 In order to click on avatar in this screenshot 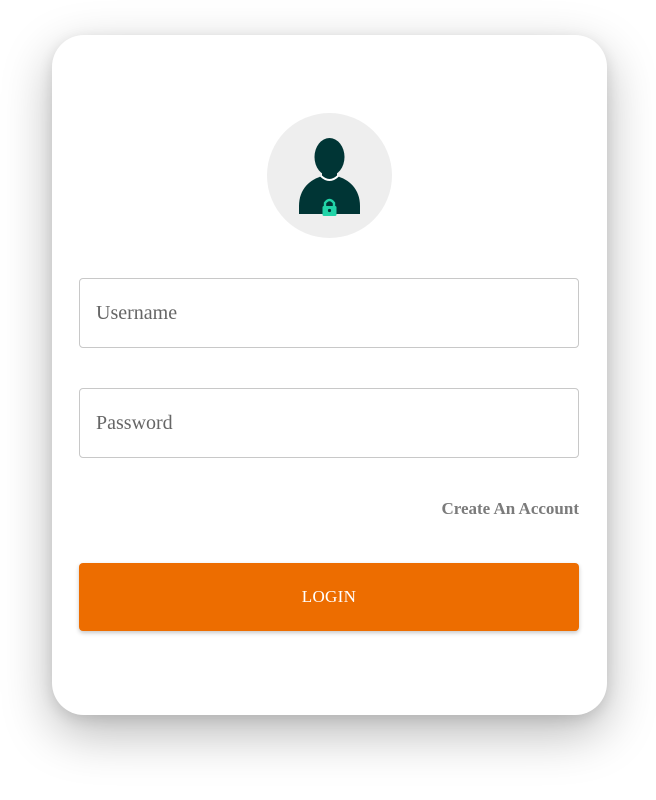, I will do `click(329, 175)`.